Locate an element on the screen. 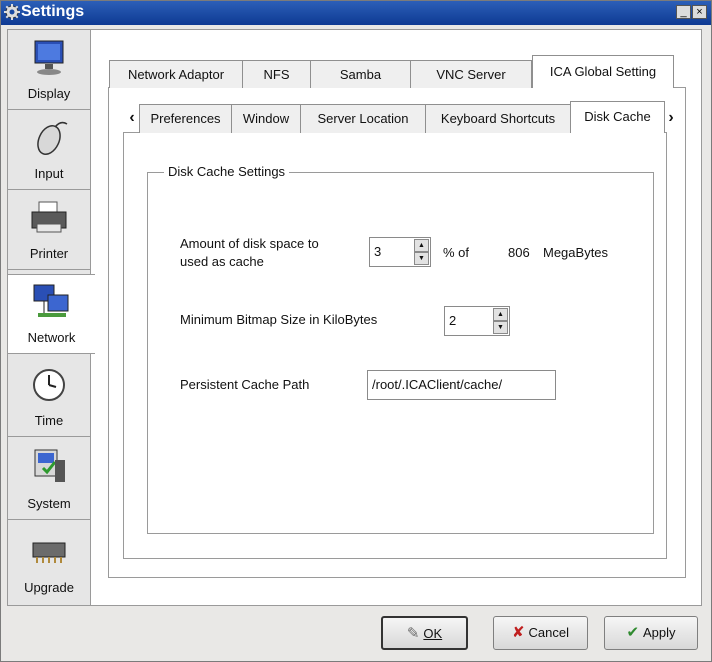  system-icon is located at coordinates (49, 465).